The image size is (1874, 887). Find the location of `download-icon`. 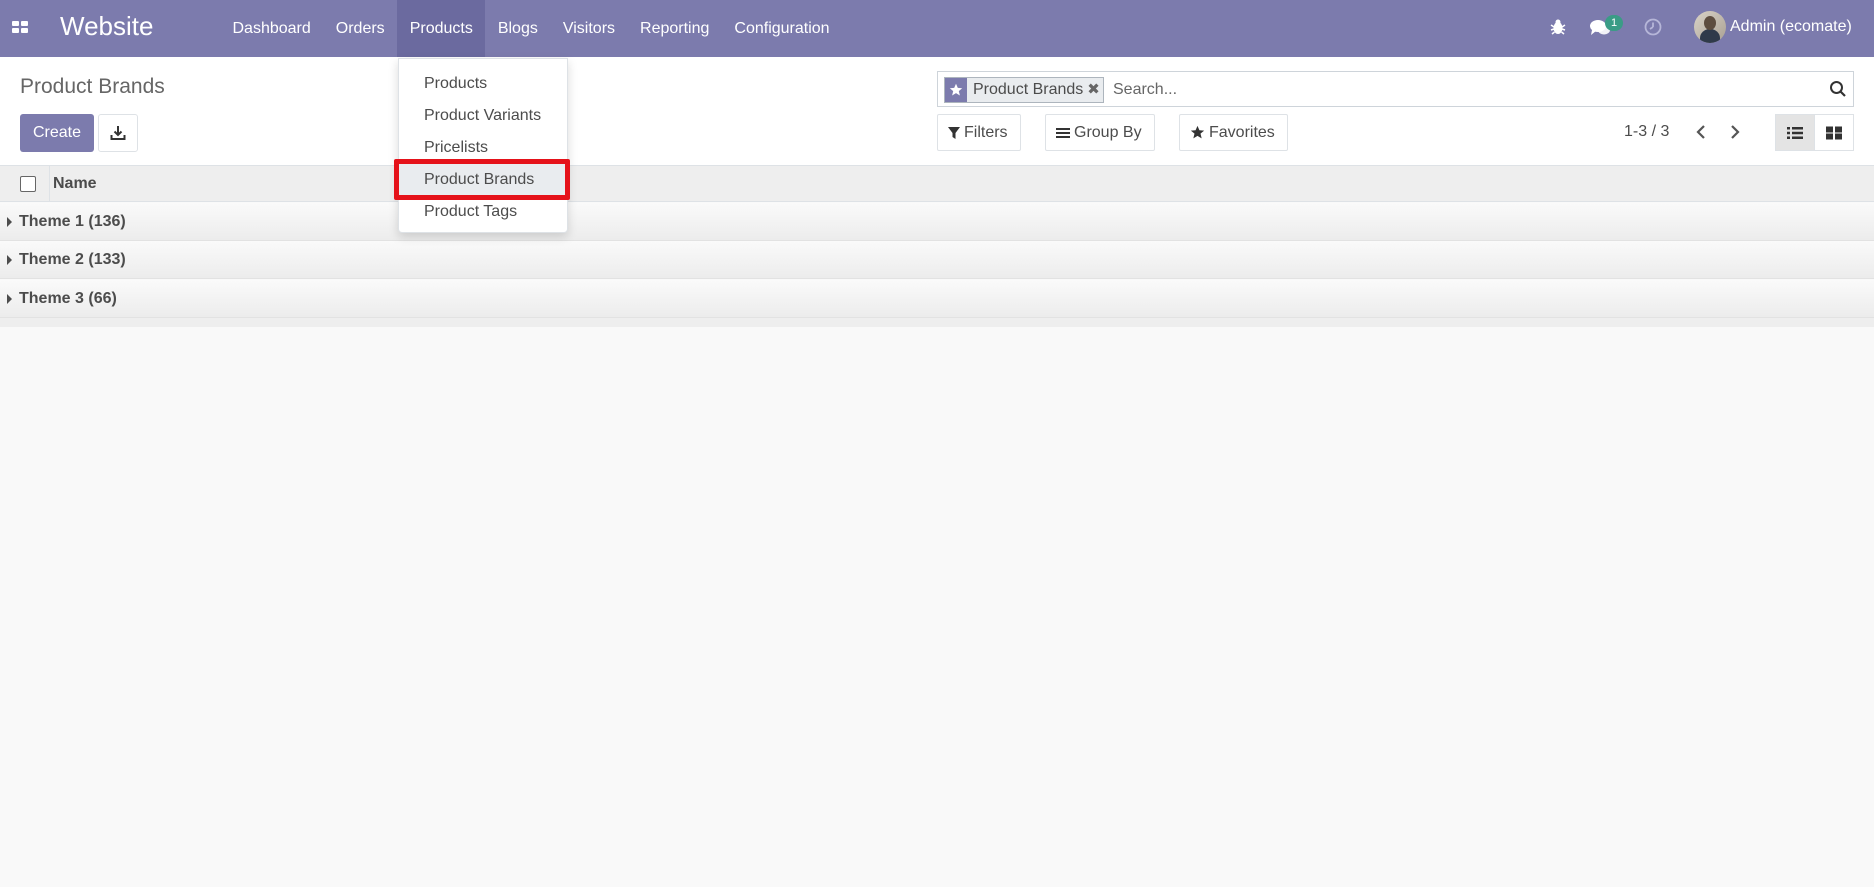

download-icon is located at coordinates (118, 133).